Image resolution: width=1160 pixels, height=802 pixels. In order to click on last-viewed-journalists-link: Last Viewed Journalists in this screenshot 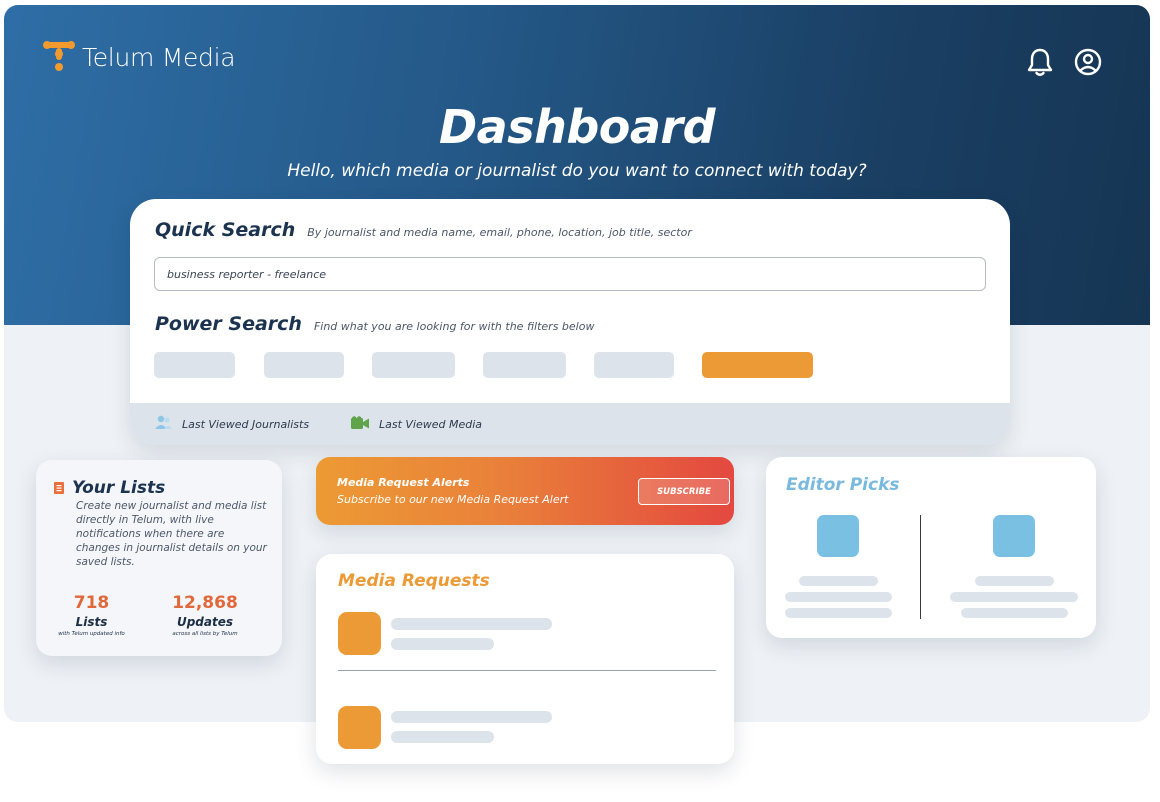, I will do `click(232, 424)`.